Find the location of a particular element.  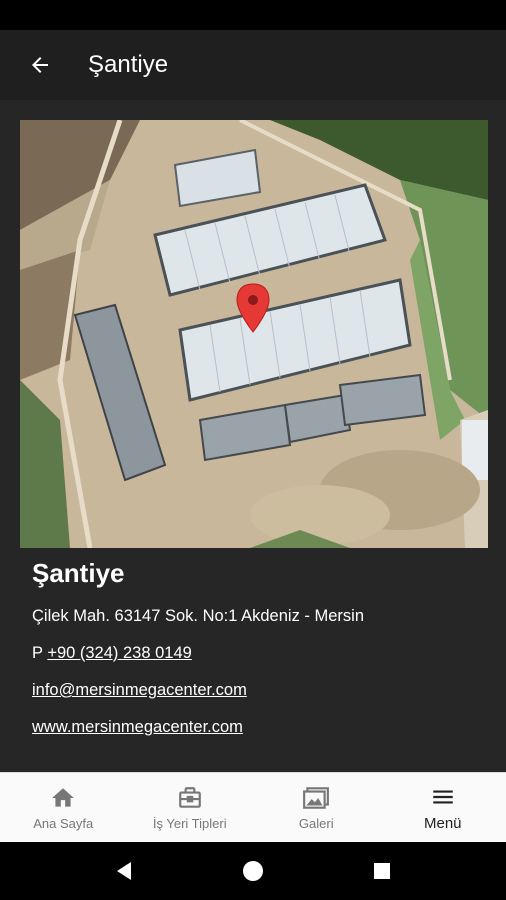

menu-icon is located at coordinates (443, 797).